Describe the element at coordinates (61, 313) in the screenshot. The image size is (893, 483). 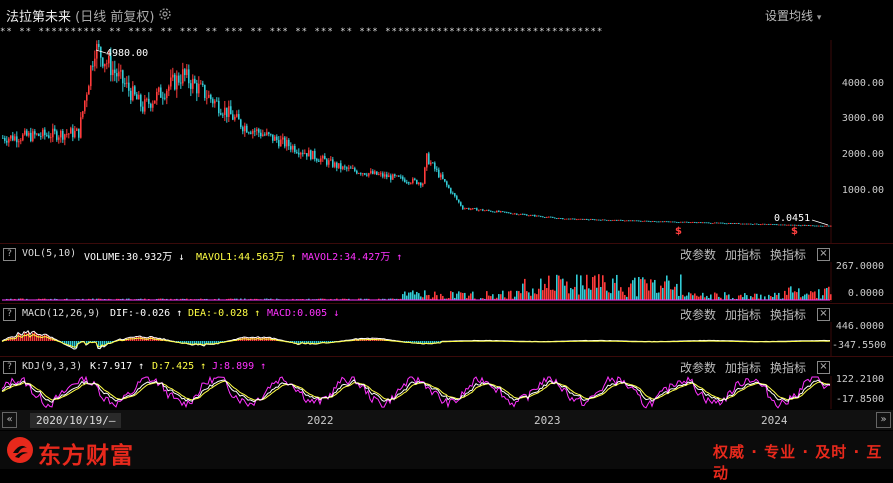
I see `macd-name: MACD(12,26,9)` at that location.